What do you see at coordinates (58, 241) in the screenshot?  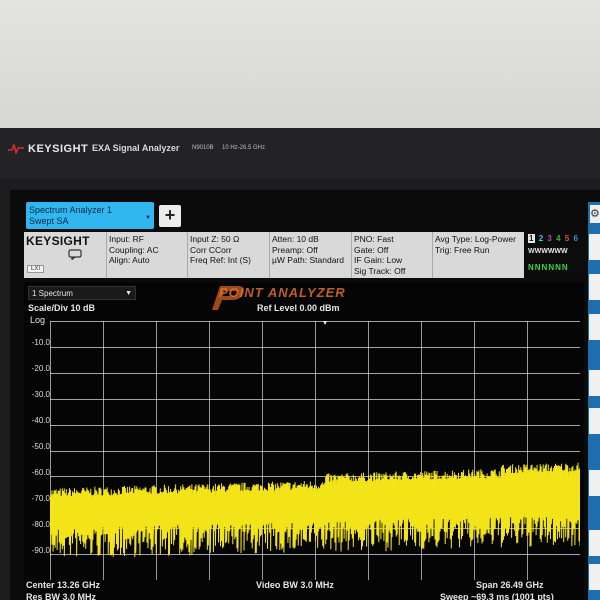 I see `info-brand: KEYSIGHT` at bounding box center [58, 241].